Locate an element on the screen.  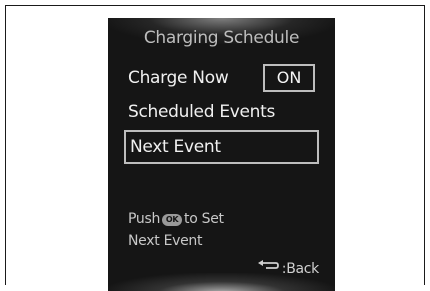
ok-button-icon: OK is located at coordinates (172, 220).